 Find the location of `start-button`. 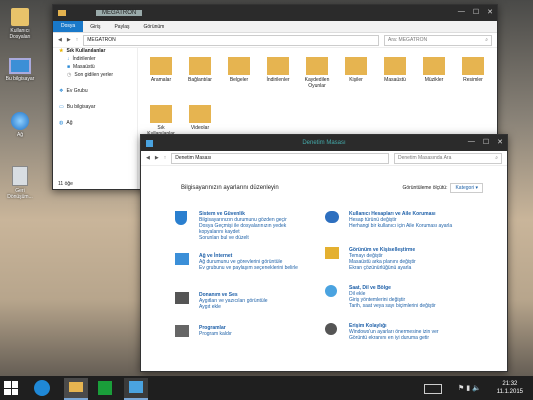

start-button is located at coordinates (11, 388).